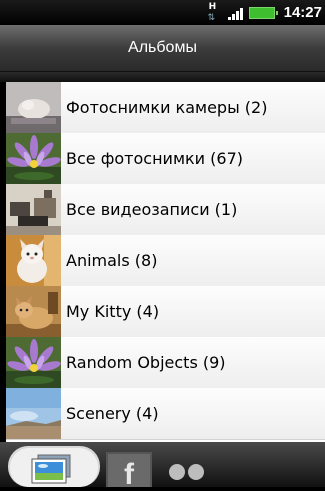 Image resolution: width=325 pixels, height=491 pixels. What do you see at coordinates (162, 77) in the screenshot?
I see `title-shadow` at bounding box center [162, 77].